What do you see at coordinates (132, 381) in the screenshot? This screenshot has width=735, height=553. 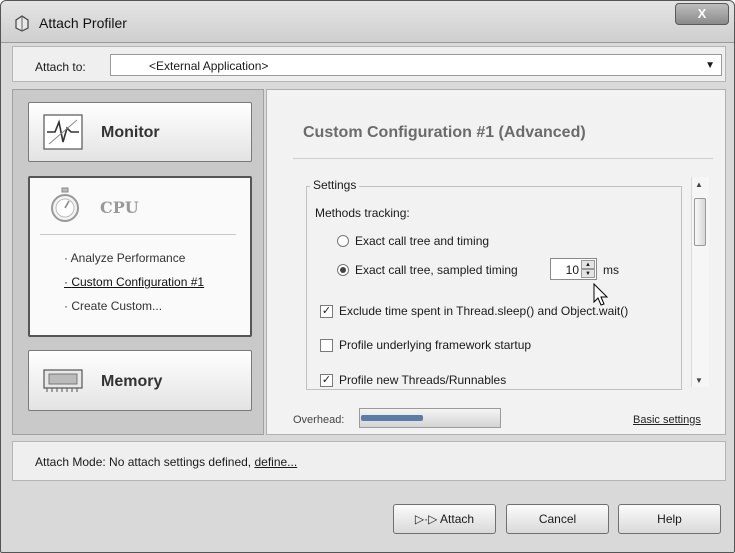 I see `memory-label: Memory` at bounding box center [132, 381].